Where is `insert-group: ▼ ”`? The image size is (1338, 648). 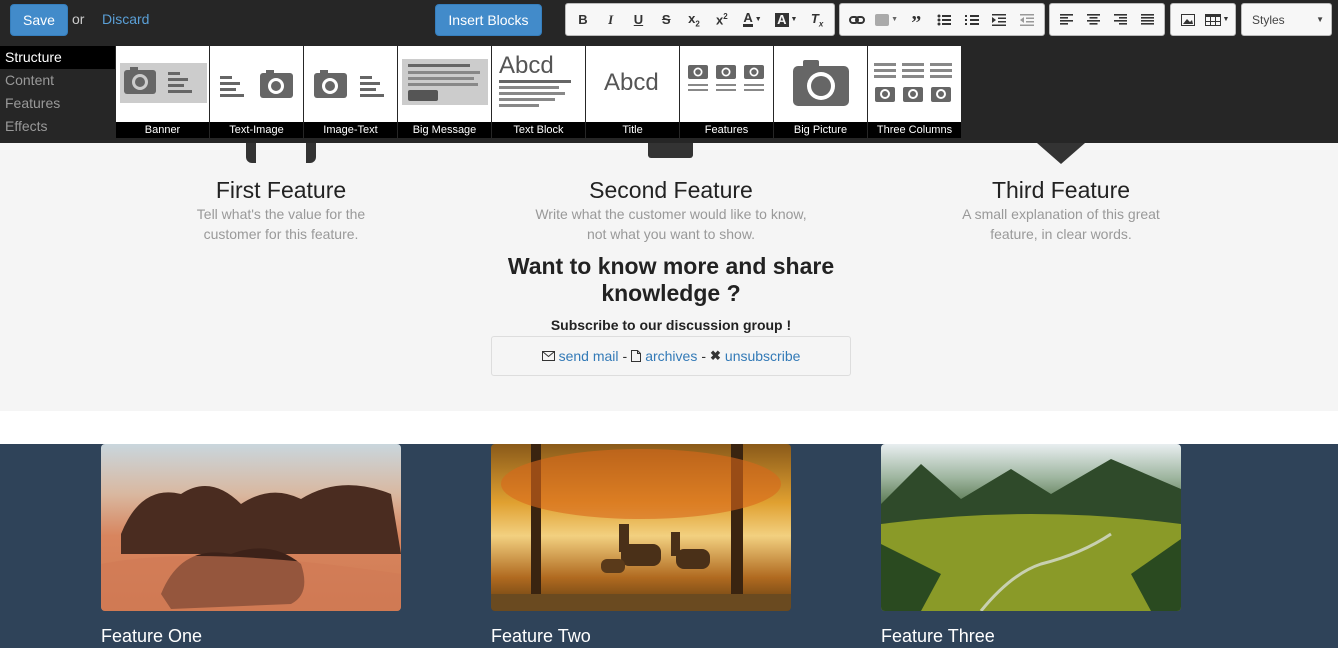 insert-group: ▼ ” is located at coordinates (942, 19).